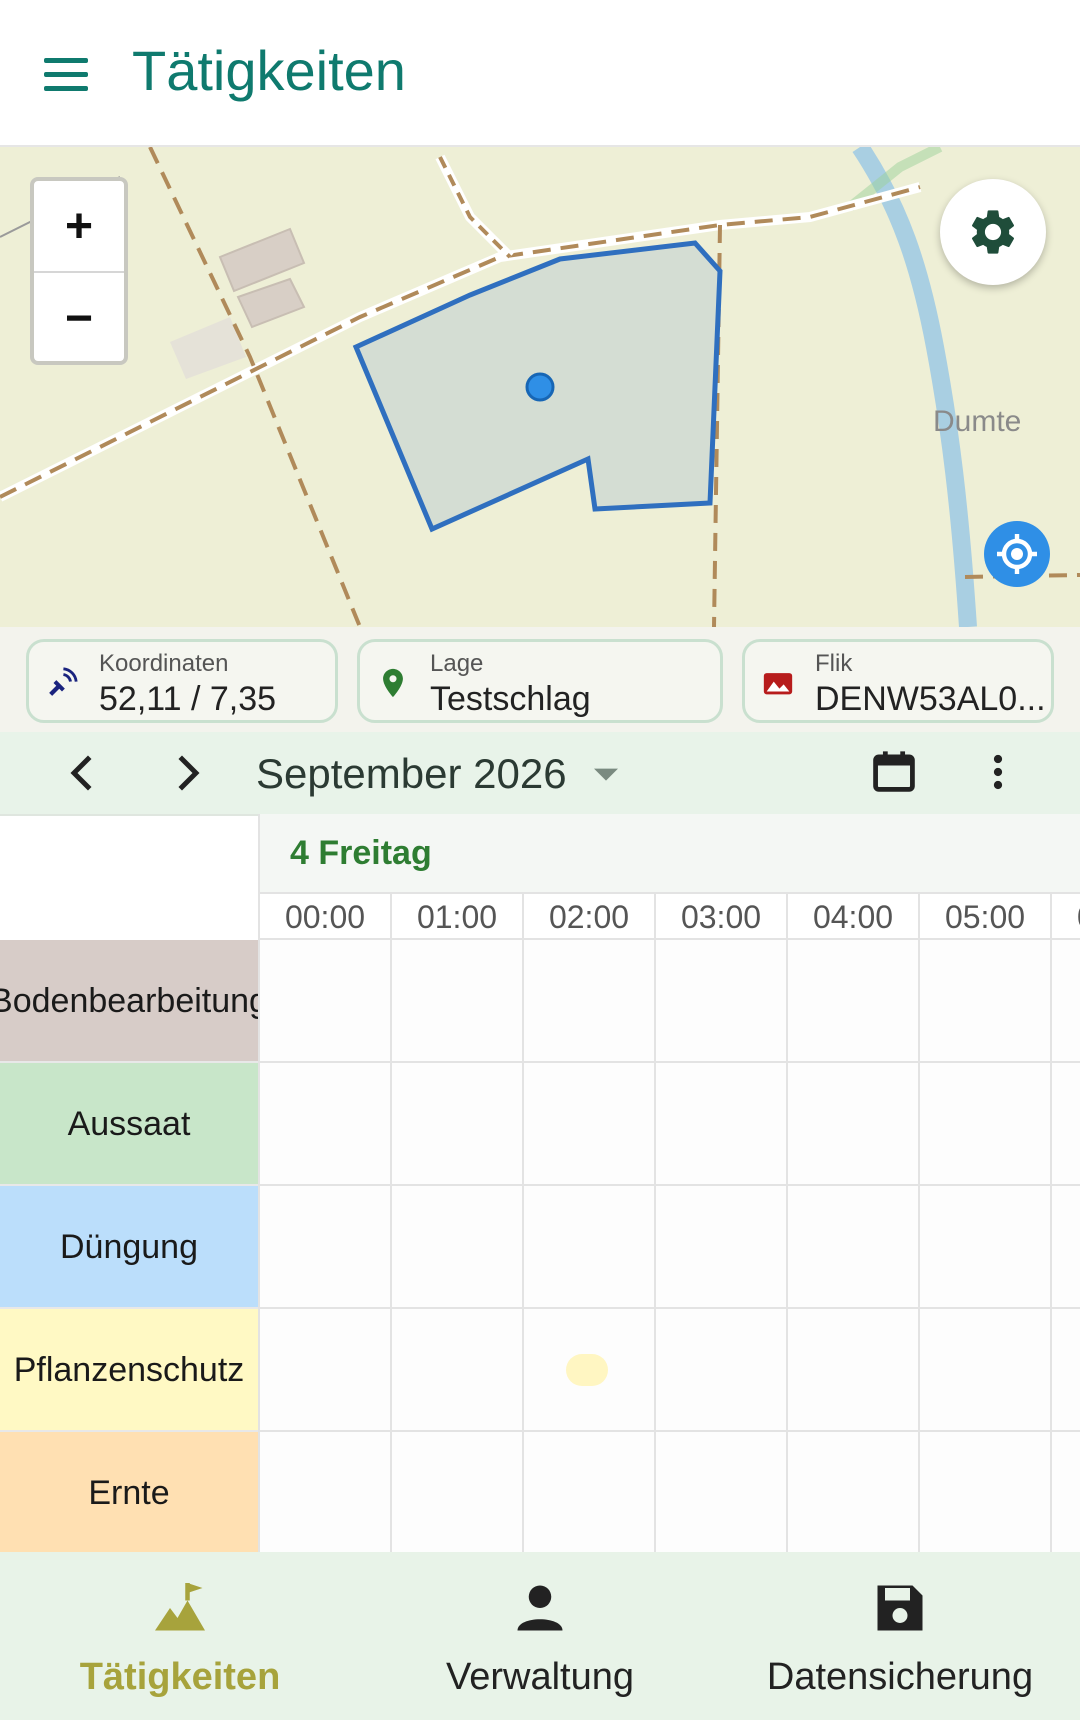  I want to click on coordinates-chip: Koordinaten 52,11 / 7,35, so click(182, 681).